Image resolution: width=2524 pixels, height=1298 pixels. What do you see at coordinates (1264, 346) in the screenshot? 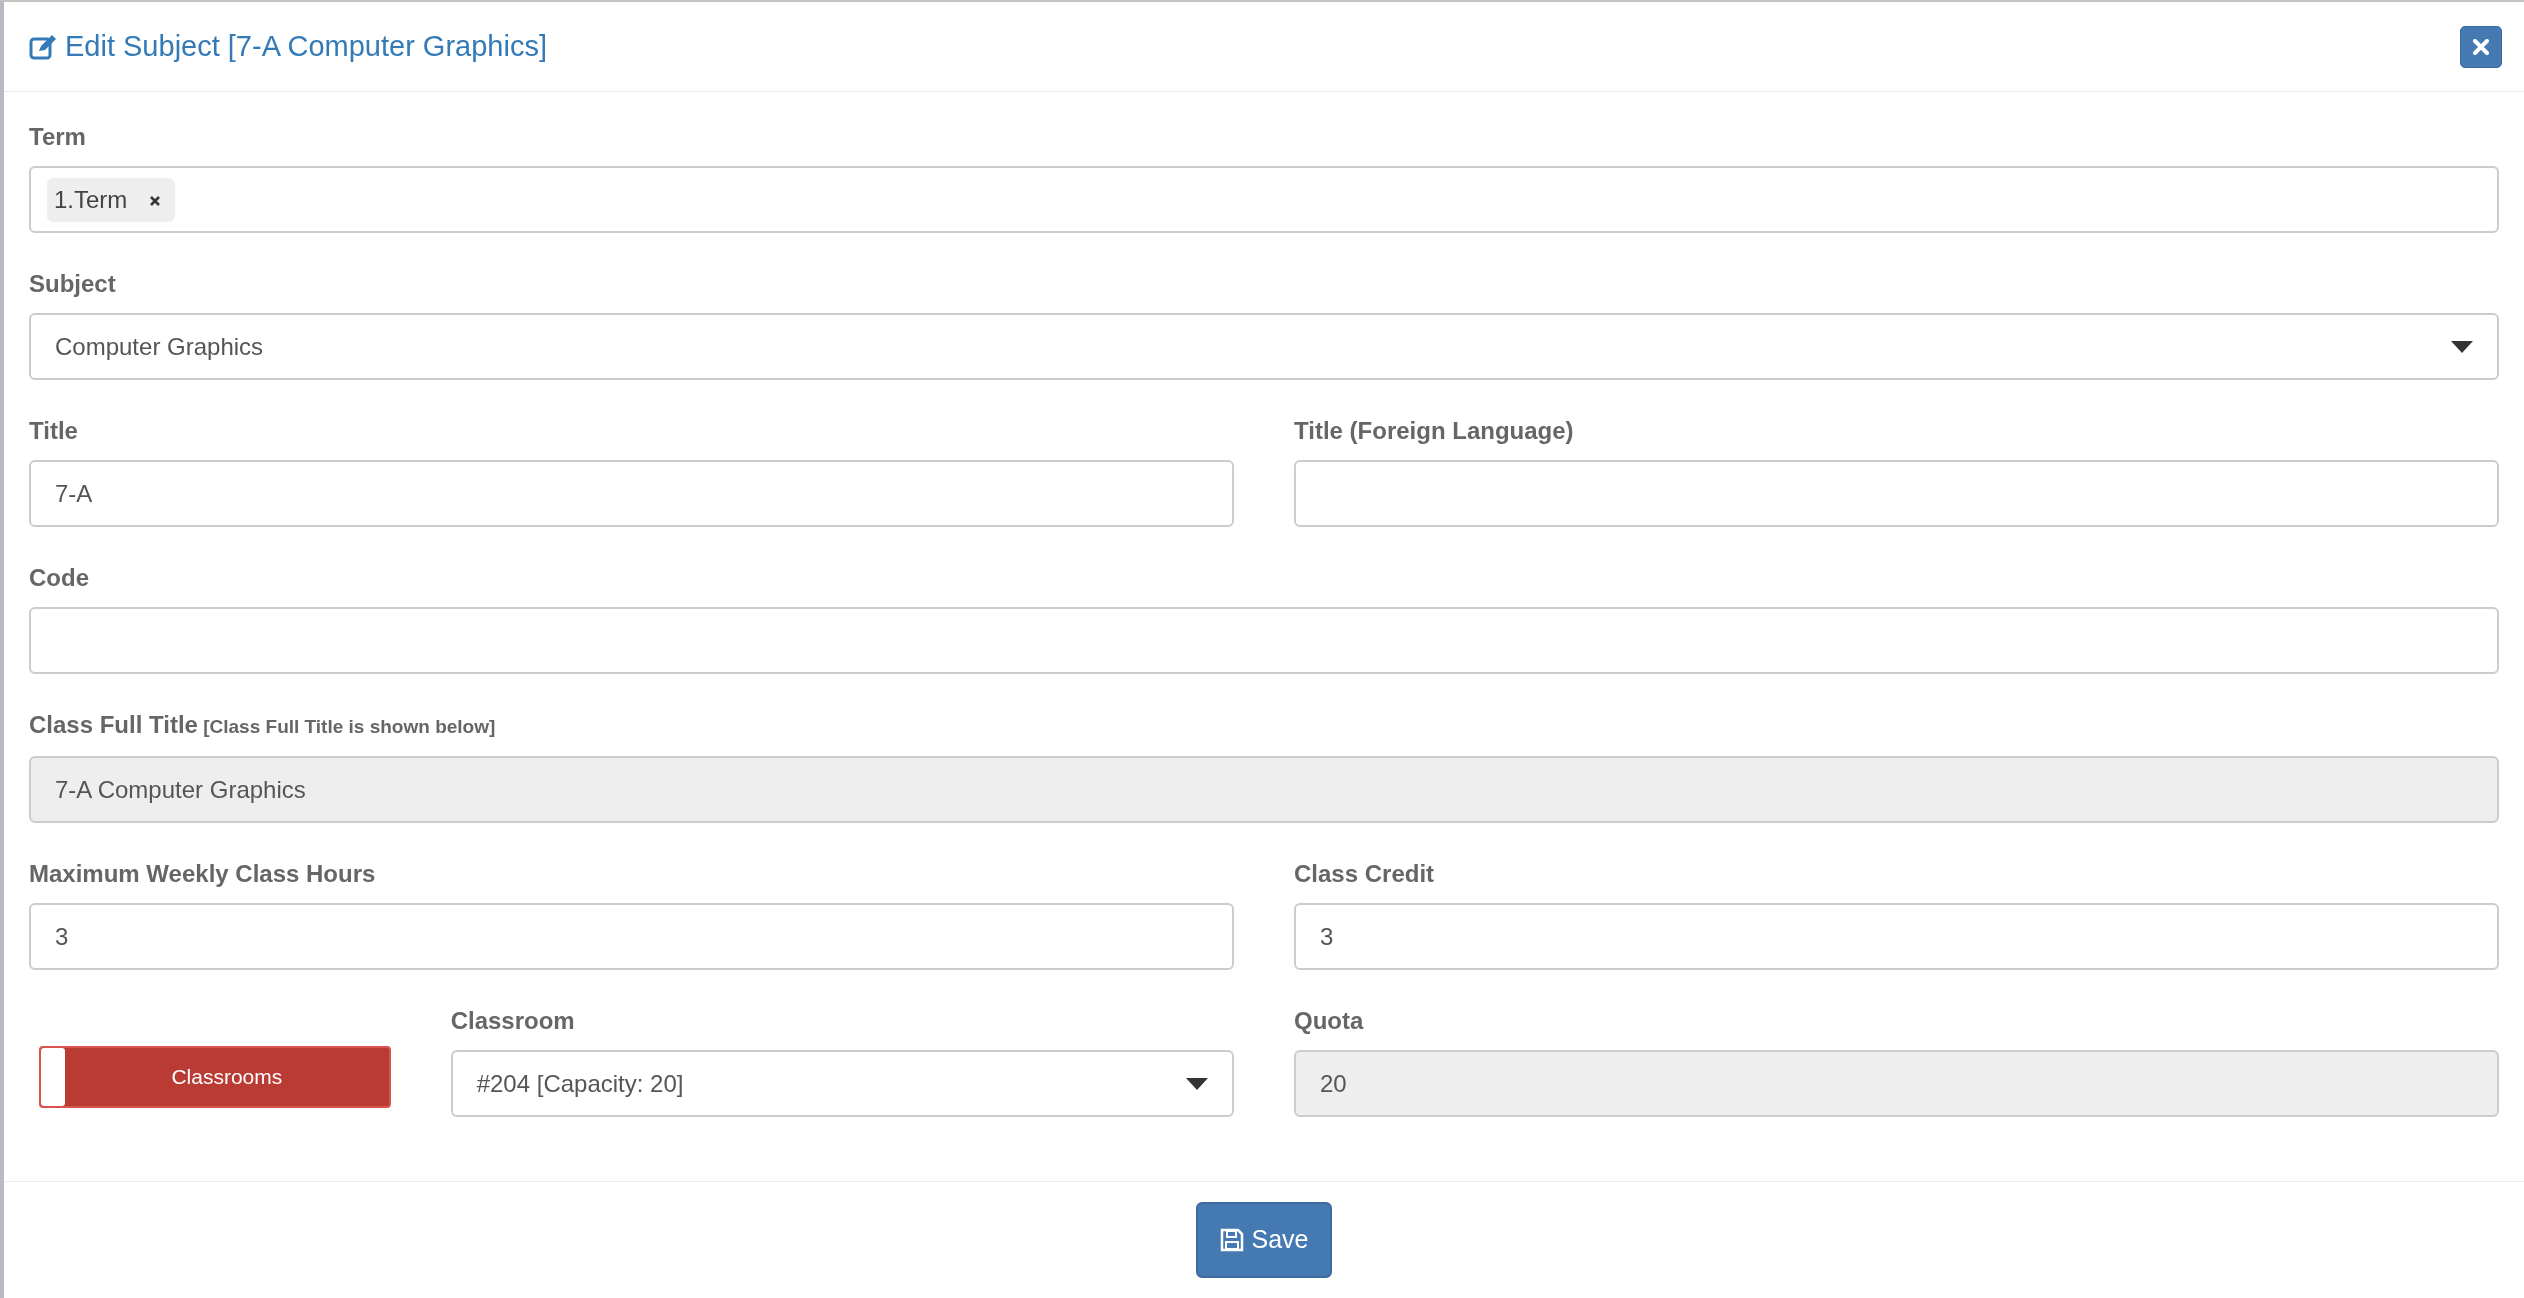
I see `select-field: Computer Graphics` at bounding box center [1264, 346].